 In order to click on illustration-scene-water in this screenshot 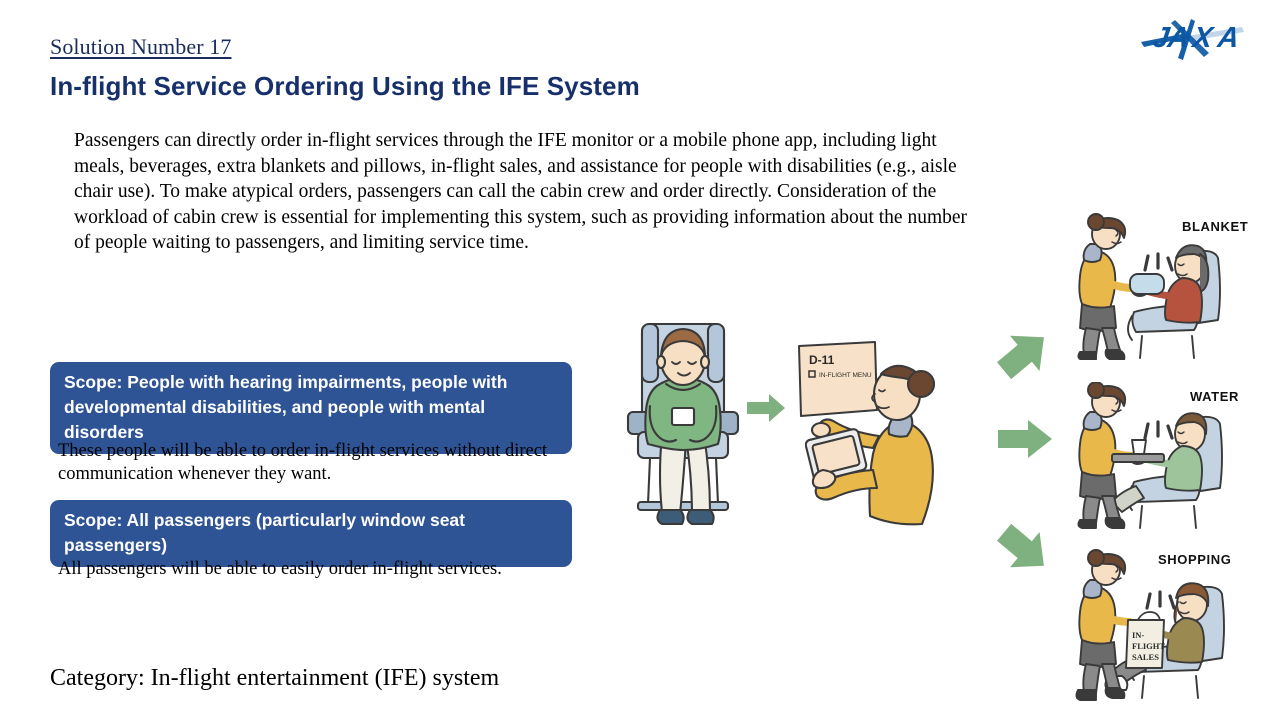, I will do `click(1172, 456)`.